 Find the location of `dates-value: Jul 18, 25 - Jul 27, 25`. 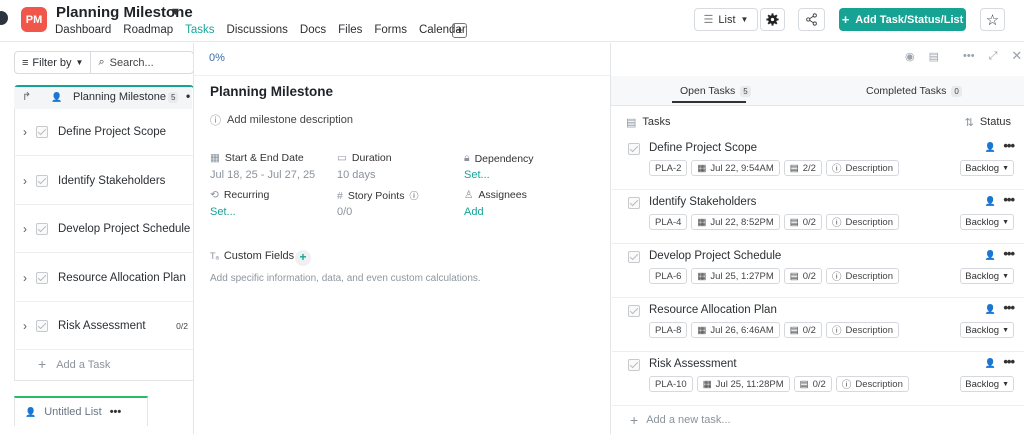

dates-value: Jul 18, 25 - Jul 27, 25 is located at coordinates (262, 175).